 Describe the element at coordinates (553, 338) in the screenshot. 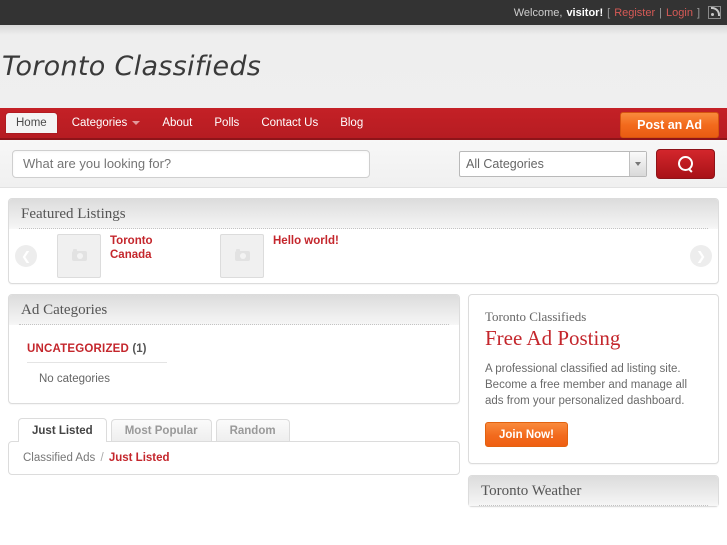

I see `promo-heading: Free Ad Posting` at that location.